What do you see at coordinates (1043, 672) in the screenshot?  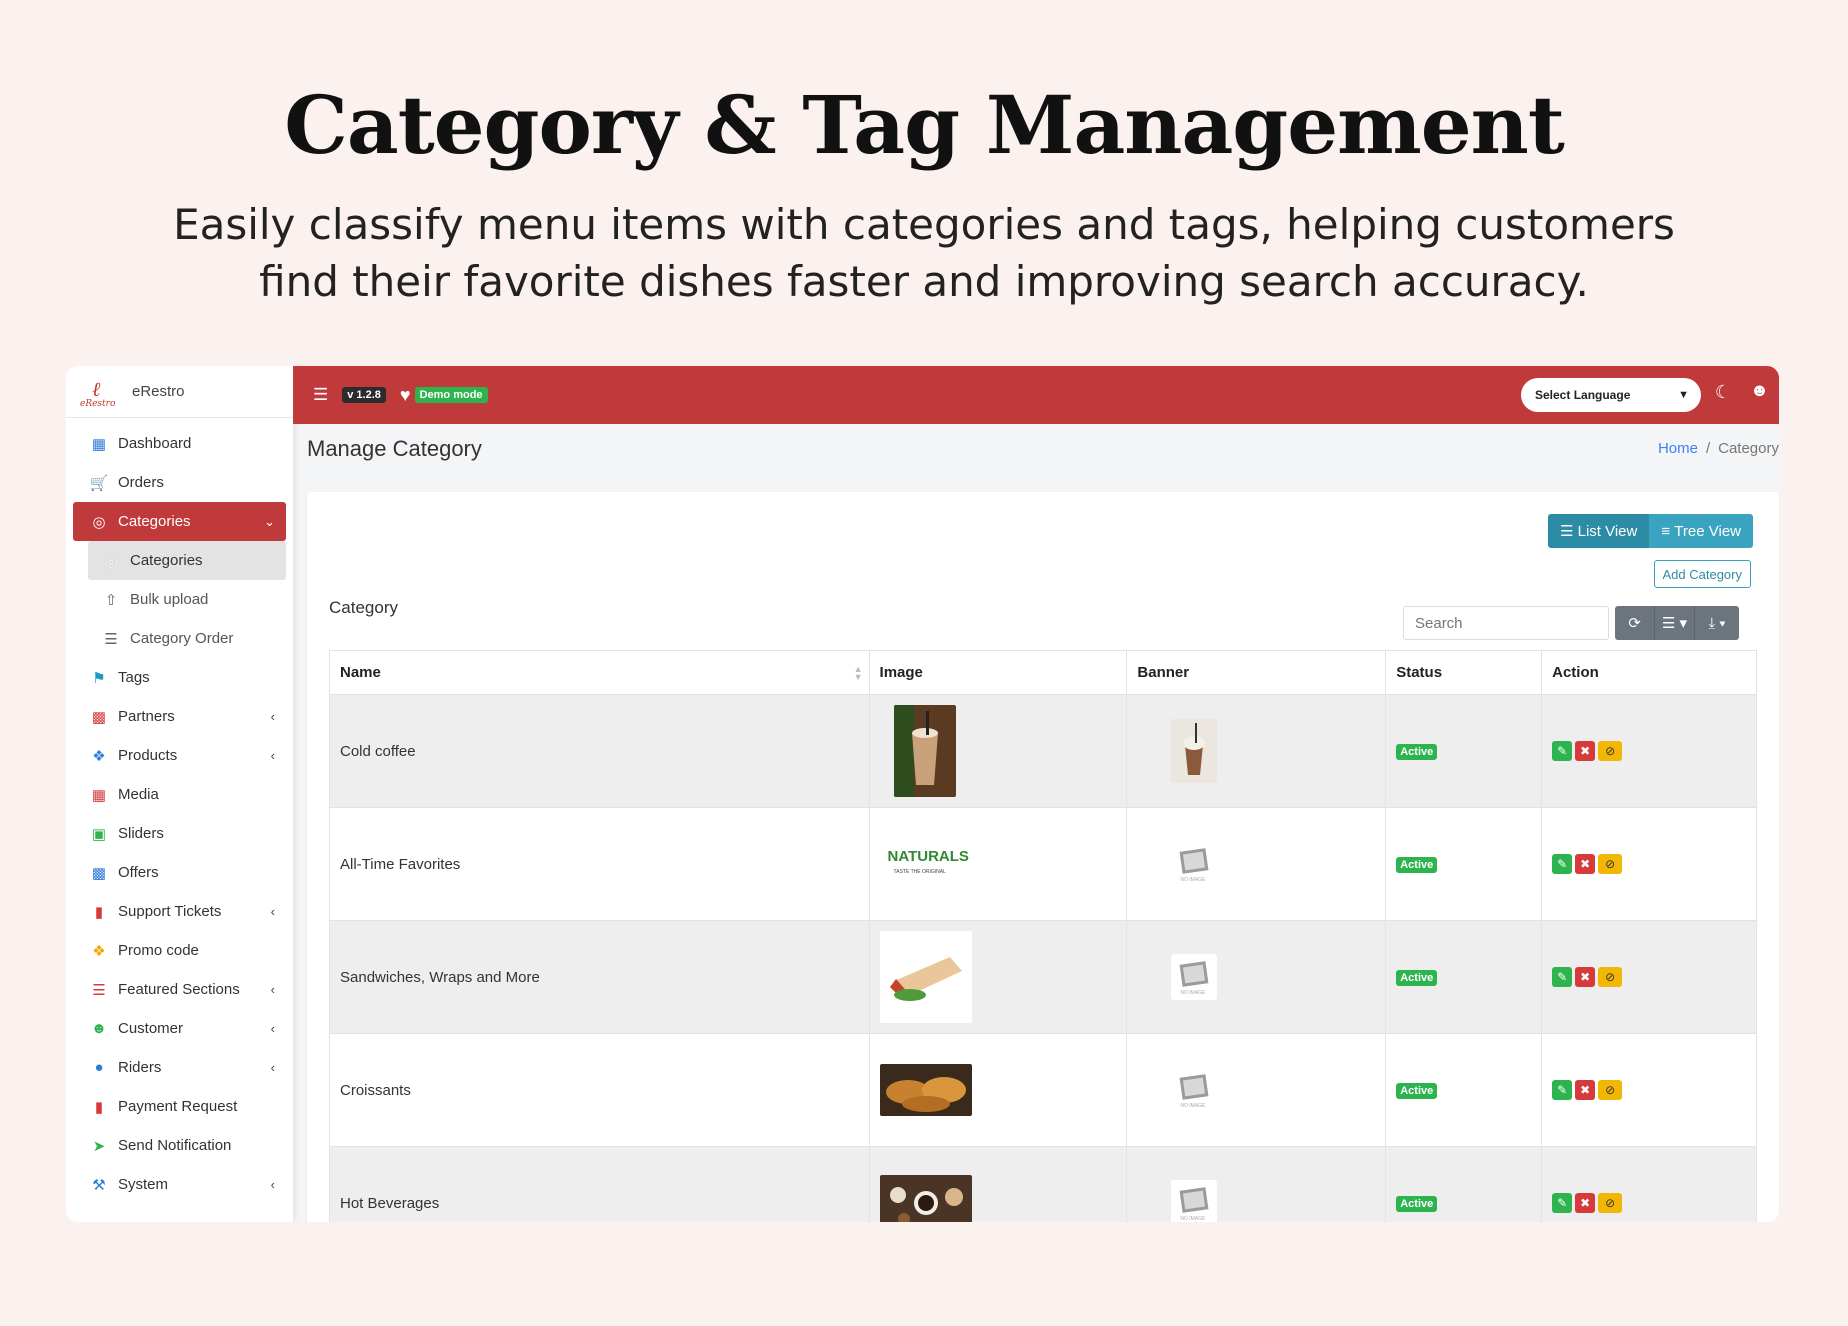 I see `table-header-row: Name ▲ ▼ Image Banner Status Action` at bounding box center [1043, 672].